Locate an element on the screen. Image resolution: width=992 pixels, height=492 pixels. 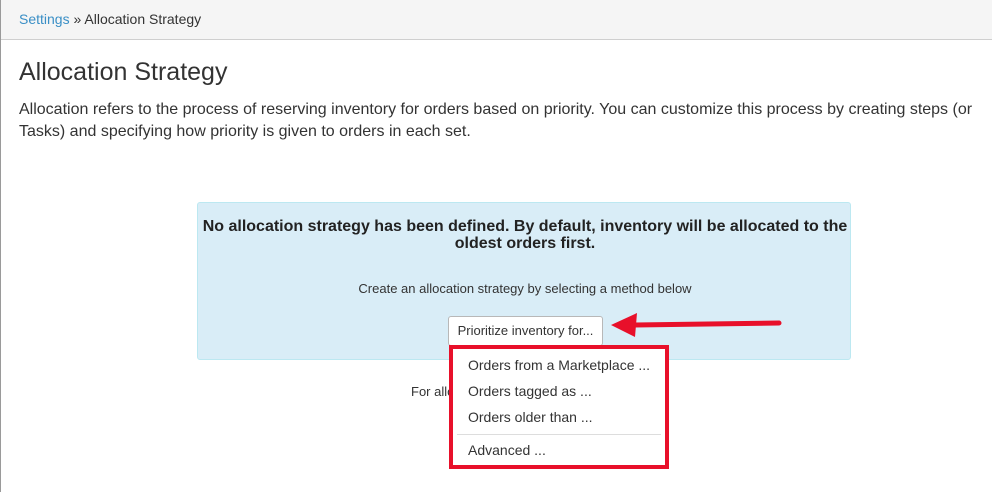
page-title: Allocation Strategy is located at coordinates (123, 72).